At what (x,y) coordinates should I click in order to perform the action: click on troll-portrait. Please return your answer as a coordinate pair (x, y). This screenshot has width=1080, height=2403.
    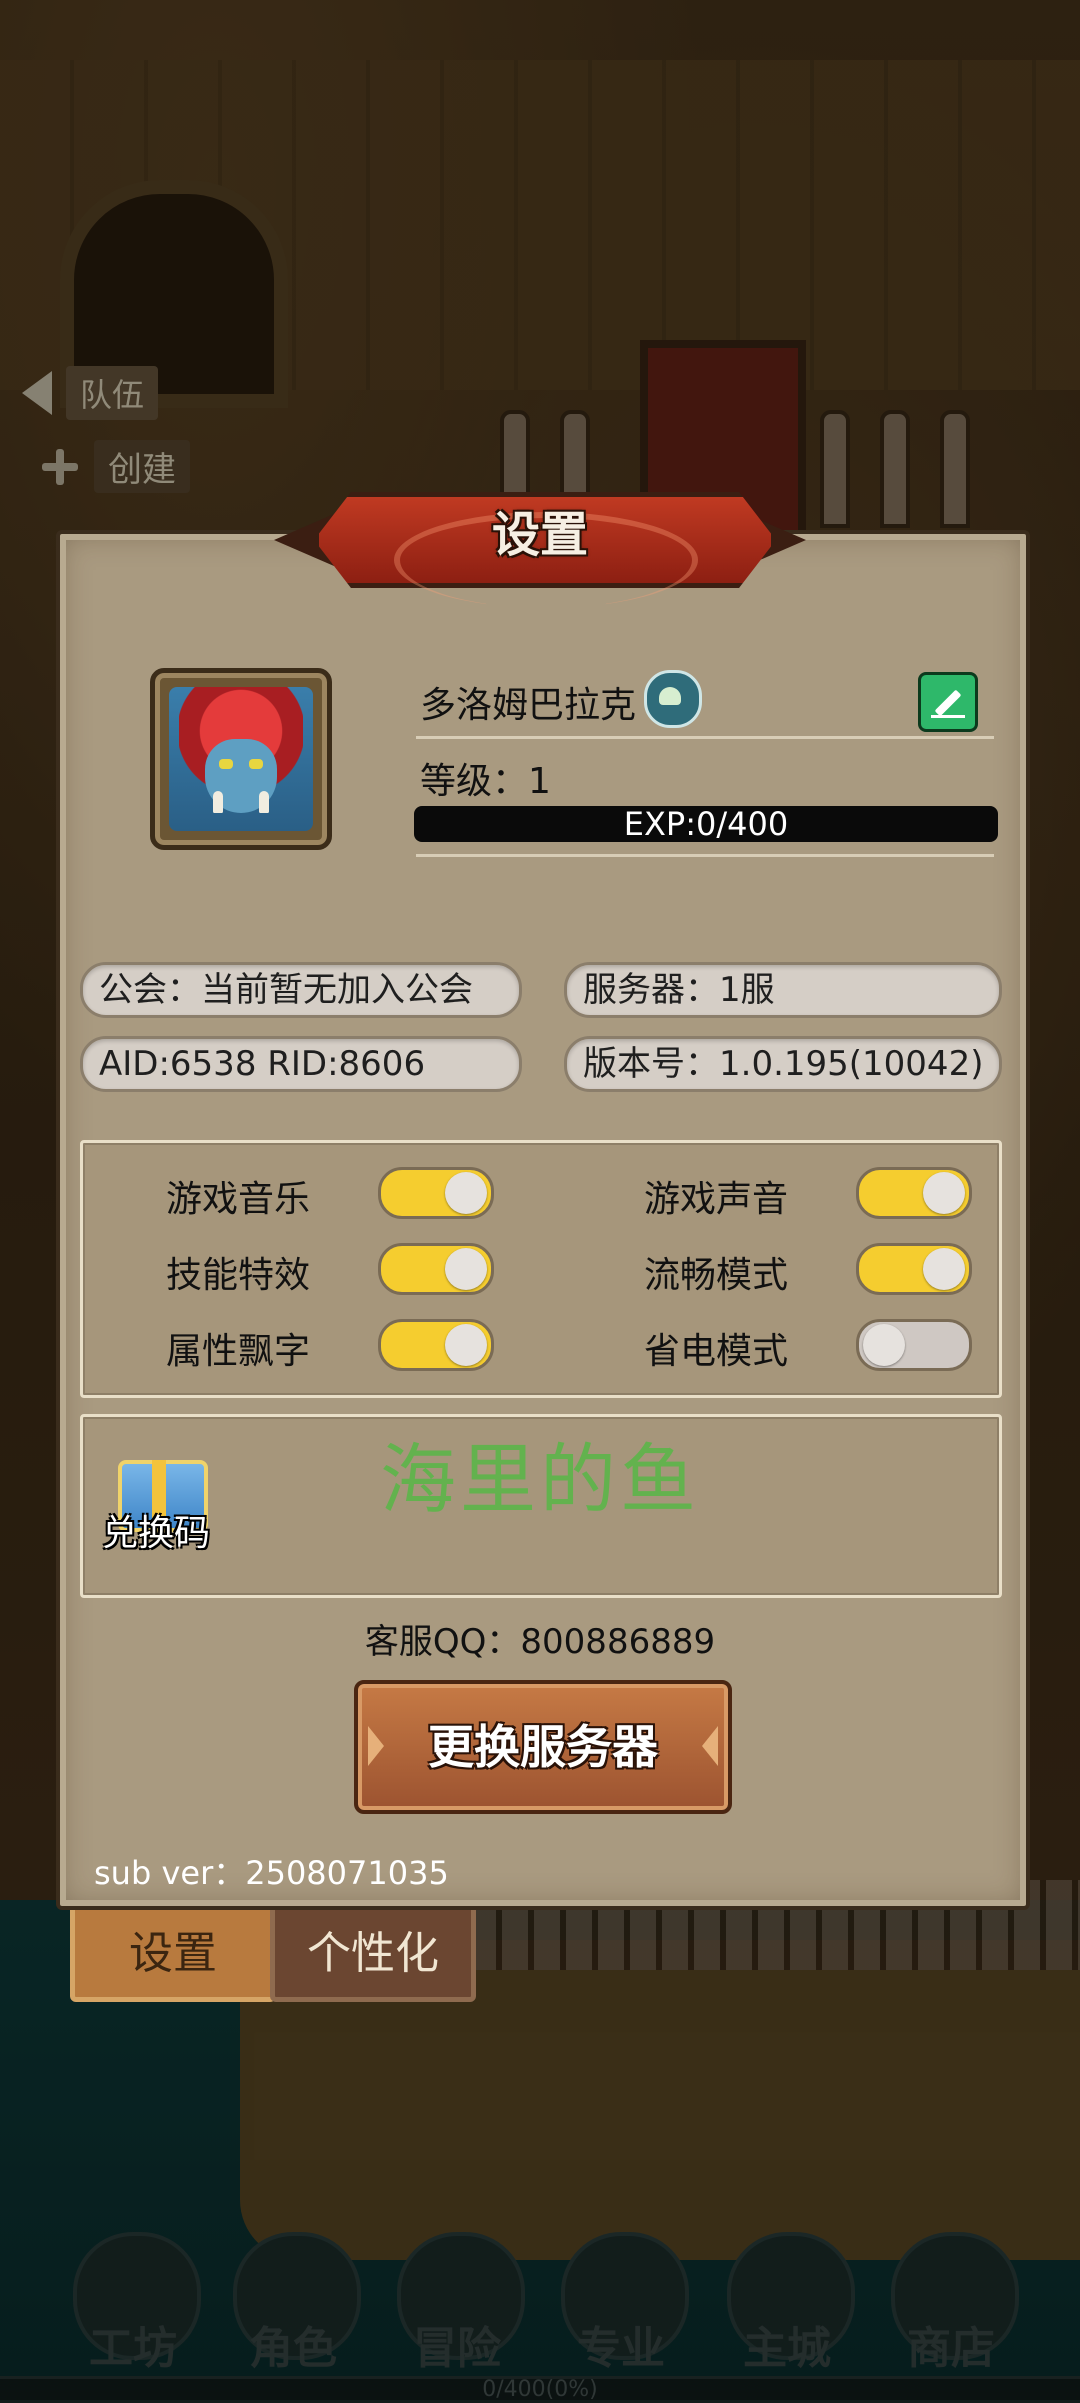
    Looking at the image, I should click on (241, 759).